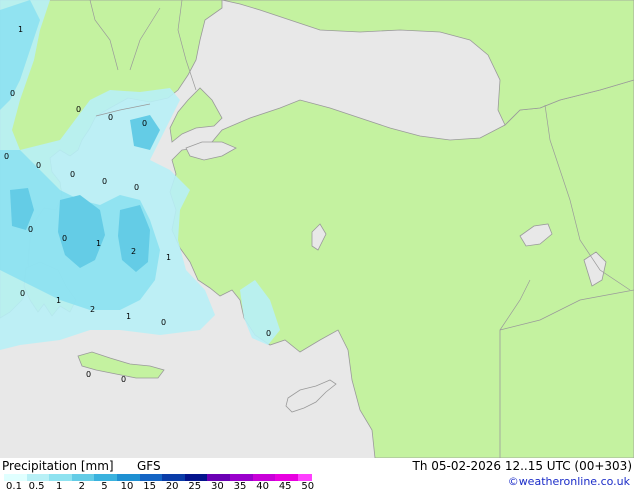 This screenshot has height=492, width=634. What do you see at coordinates (240, 486) in the screenshot?
I see `scale-tick-label: 35` at bounding box center [240, 486].